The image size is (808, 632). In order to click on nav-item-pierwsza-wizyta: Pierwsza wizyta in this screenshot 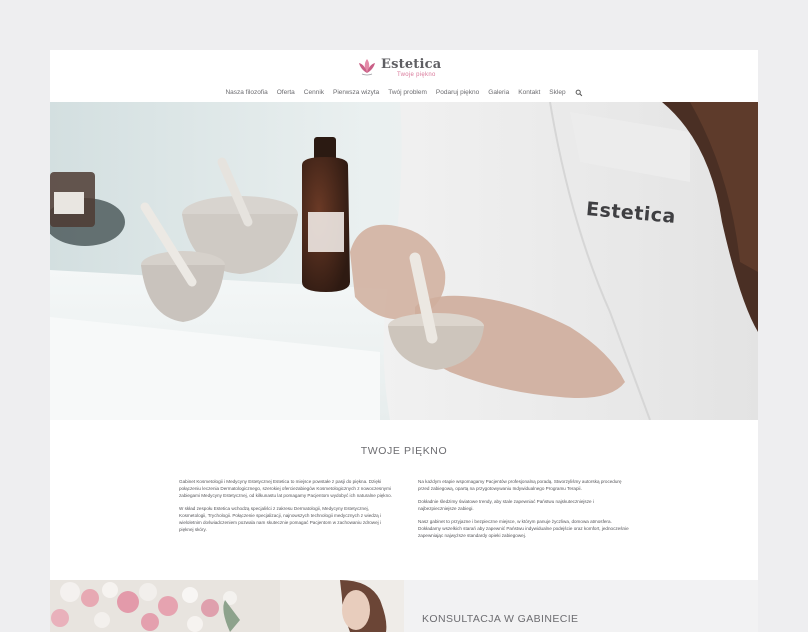, I will do `click(356, 93)`.